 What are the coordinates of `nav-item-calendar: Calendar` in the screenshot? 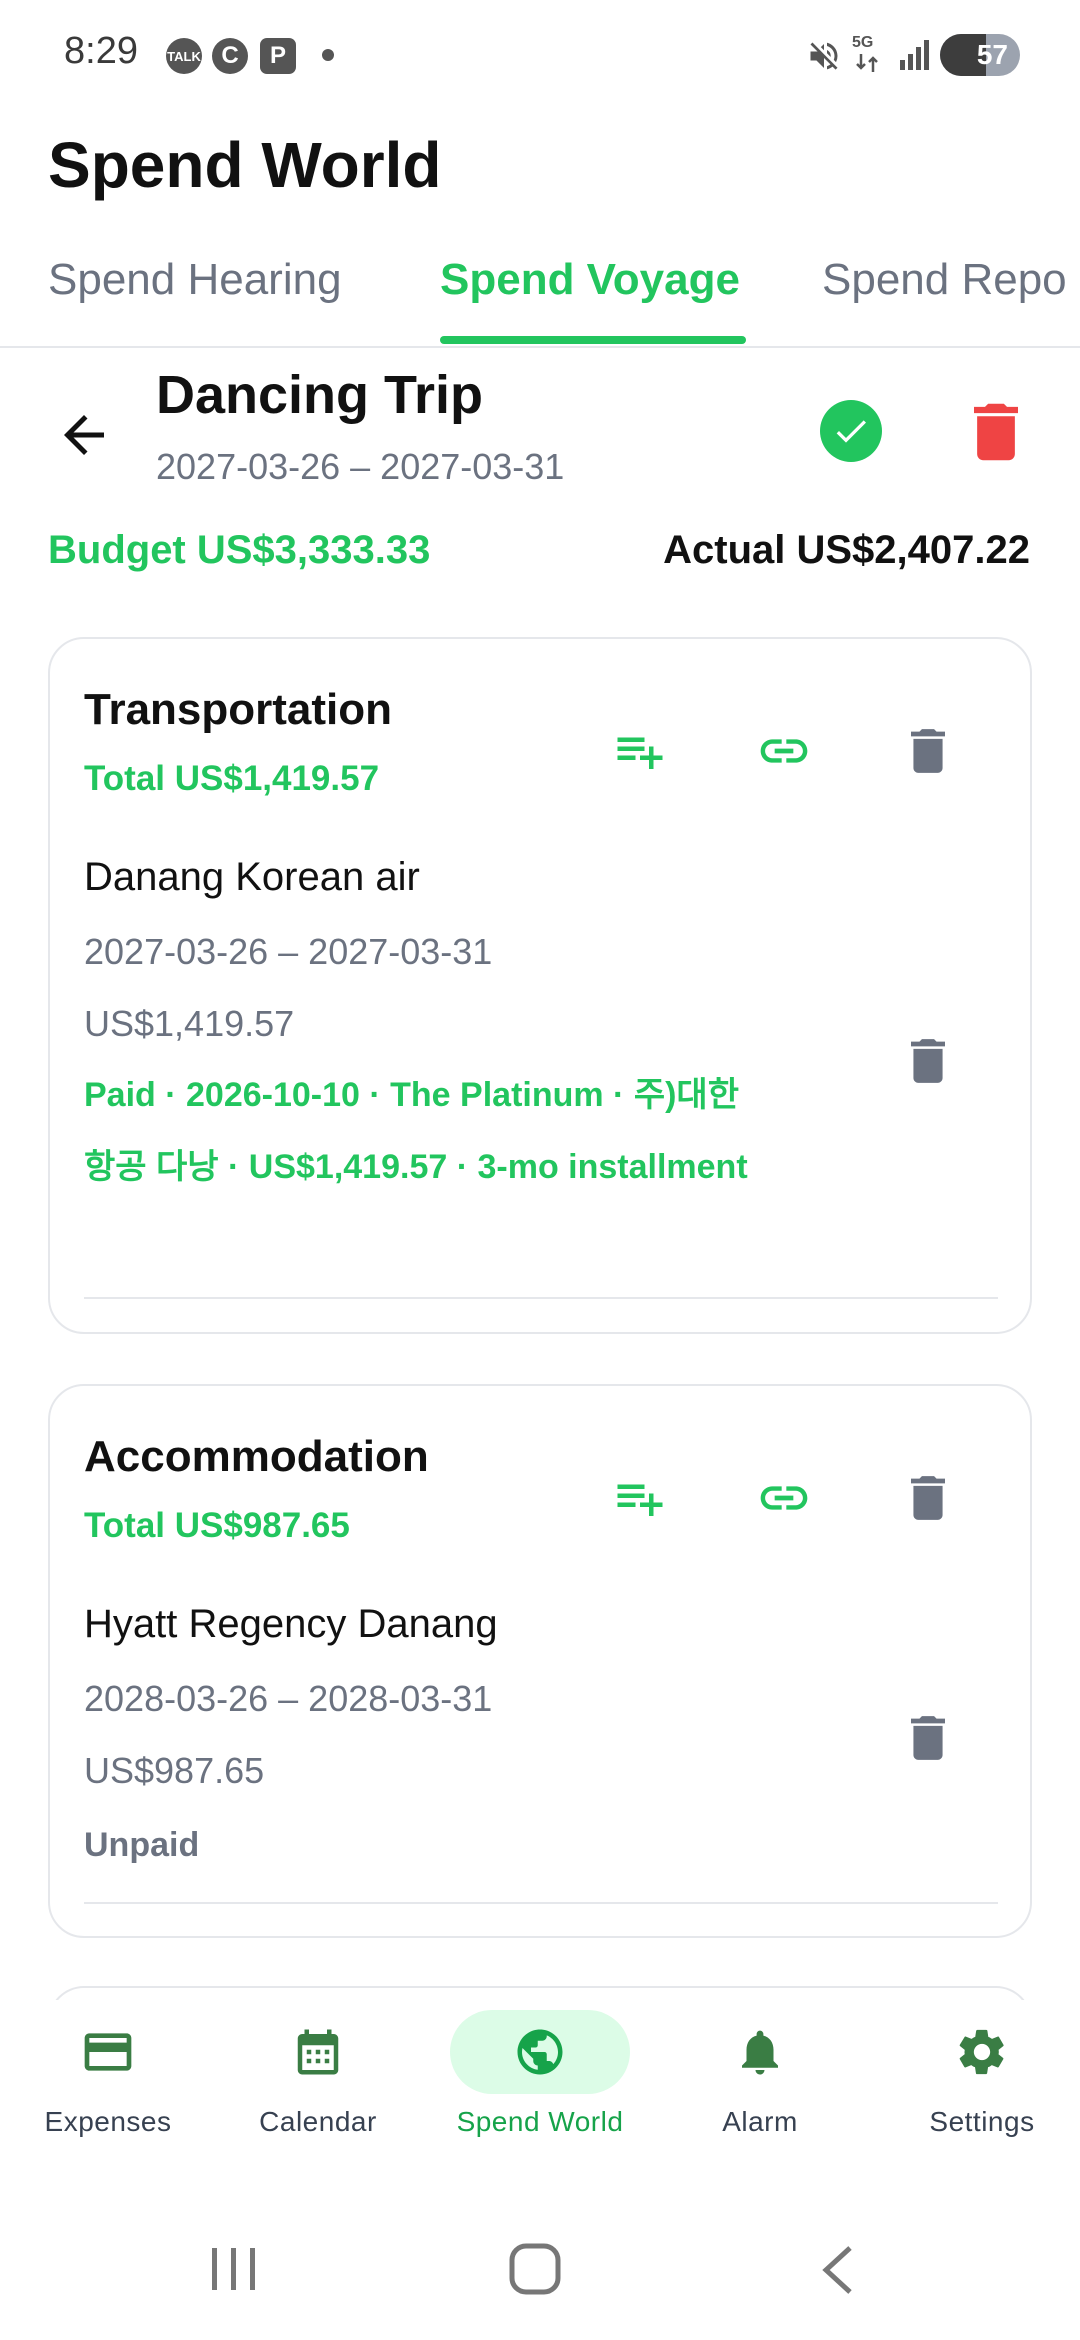 It's located at (318, 2090).